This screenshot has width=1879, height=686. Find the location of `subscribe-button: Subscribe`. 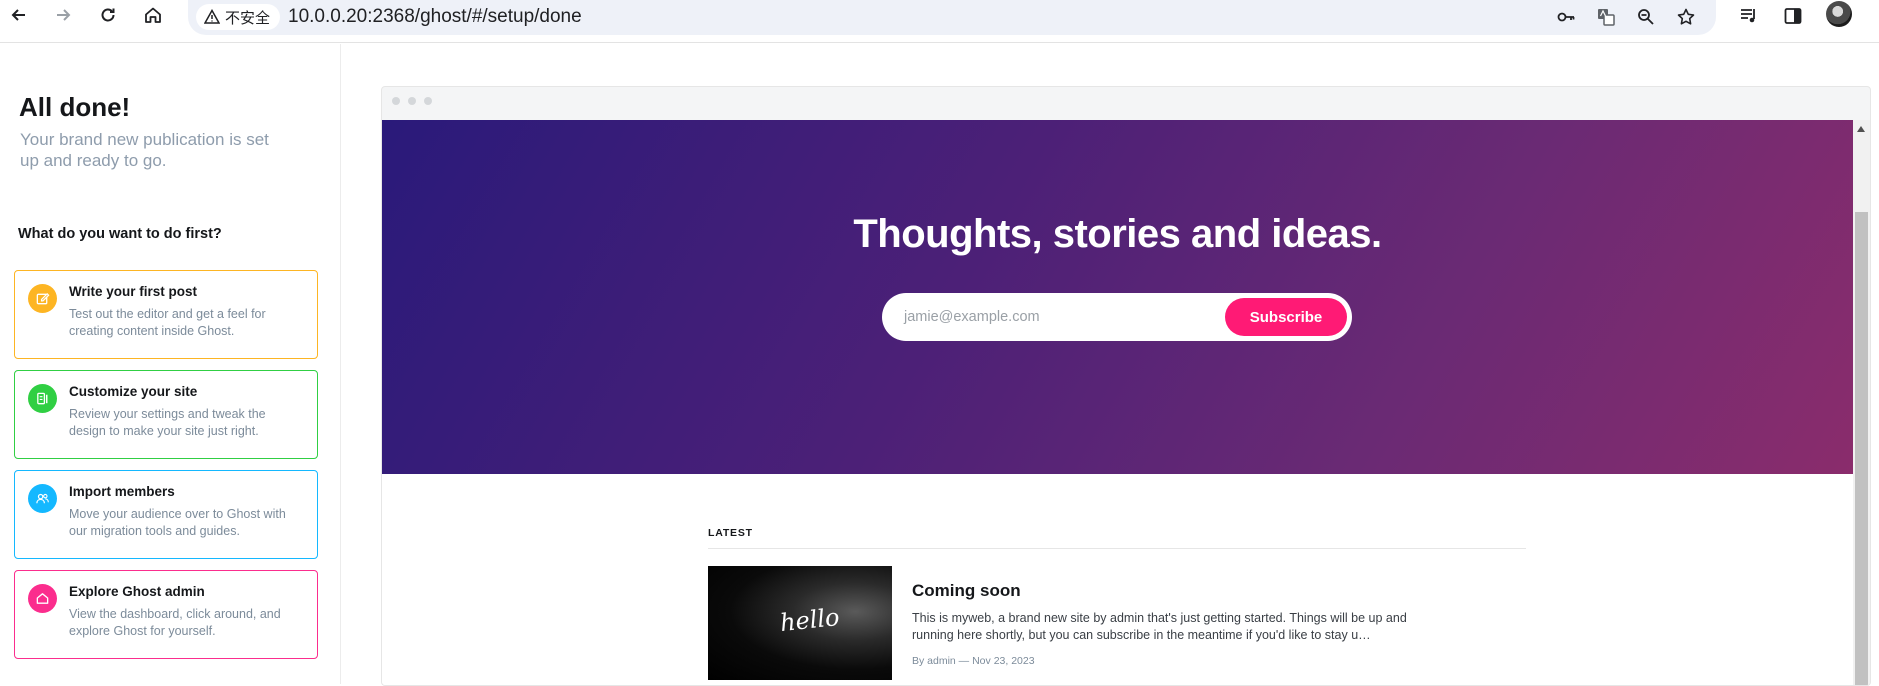

subscribe-button: Subscribe is located at coordinates (1286, 317).